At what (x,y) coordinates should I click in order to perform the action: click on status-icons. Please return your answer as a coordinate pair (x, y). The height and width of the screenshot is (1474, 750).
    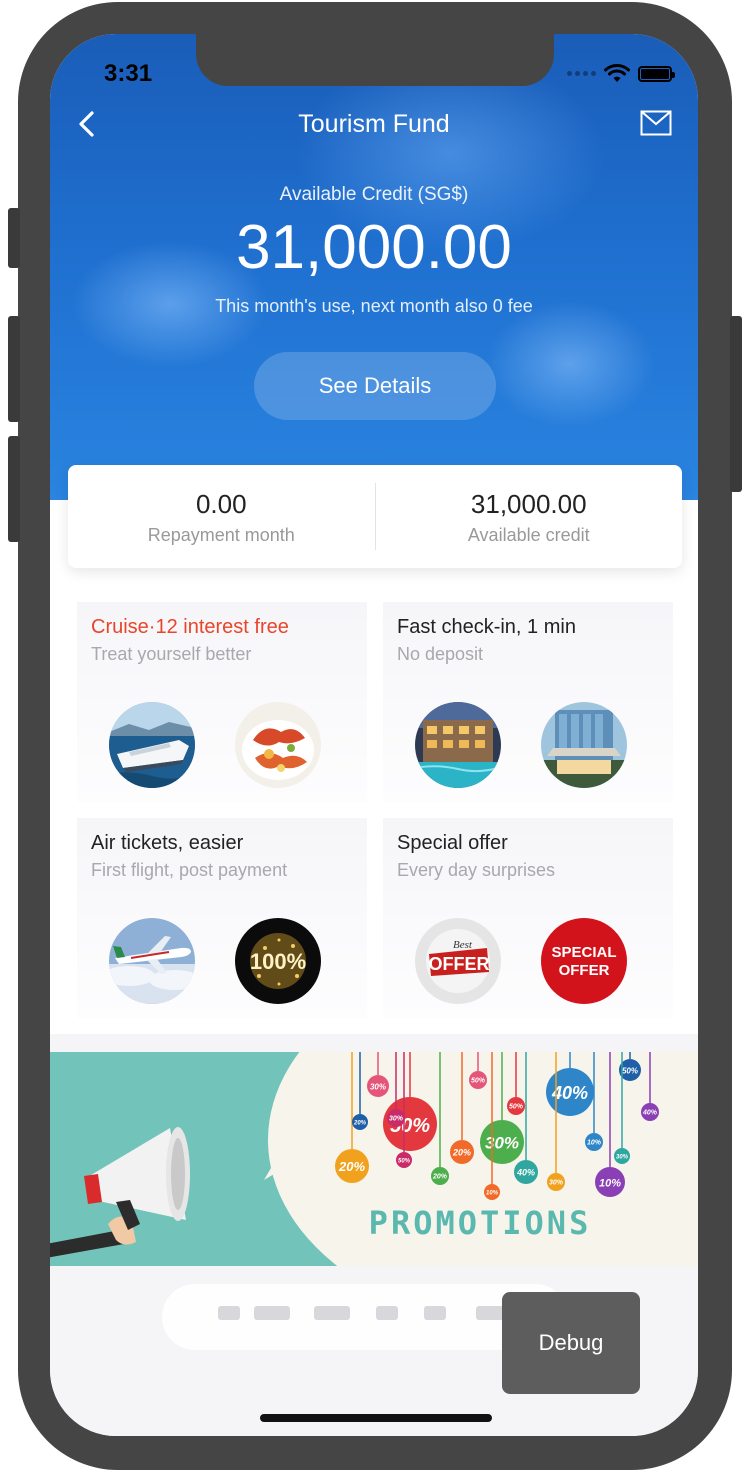
    Looking at the image, I should click on (621, 73).